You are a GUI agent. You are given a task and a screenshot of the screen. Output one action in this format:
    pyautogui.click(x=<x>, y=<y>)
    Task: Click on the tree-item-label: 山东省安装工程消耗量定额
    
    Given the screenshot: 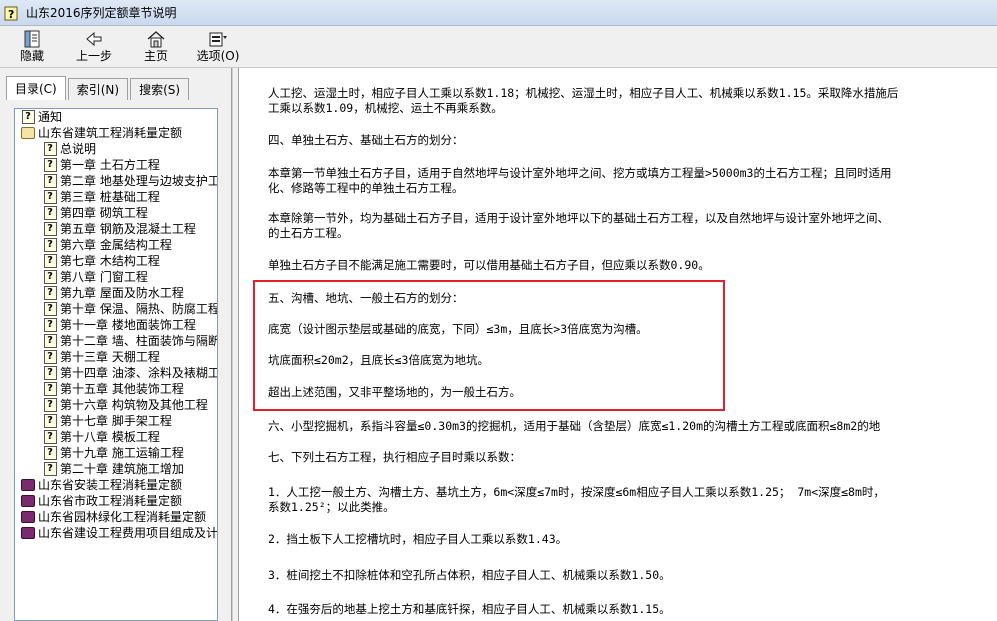 What is the action you would take?
    pyautogui.click(x=110, y=485)
    